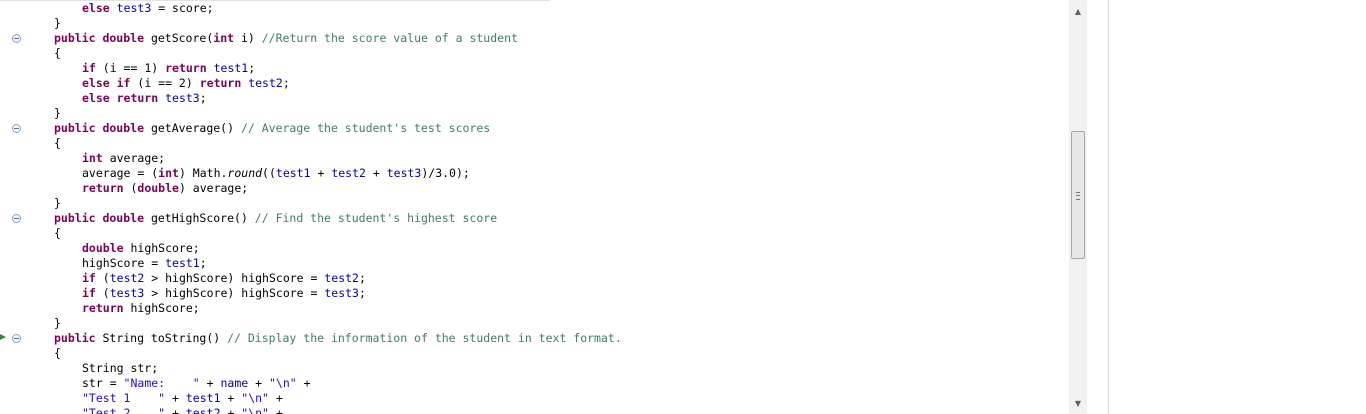 The width and height of the screenshot is (1366, 414). Describe the element at coordinates (1078, 403) in the screenshot. I see `scroll-down-arrow-icon: ▼` at that location.